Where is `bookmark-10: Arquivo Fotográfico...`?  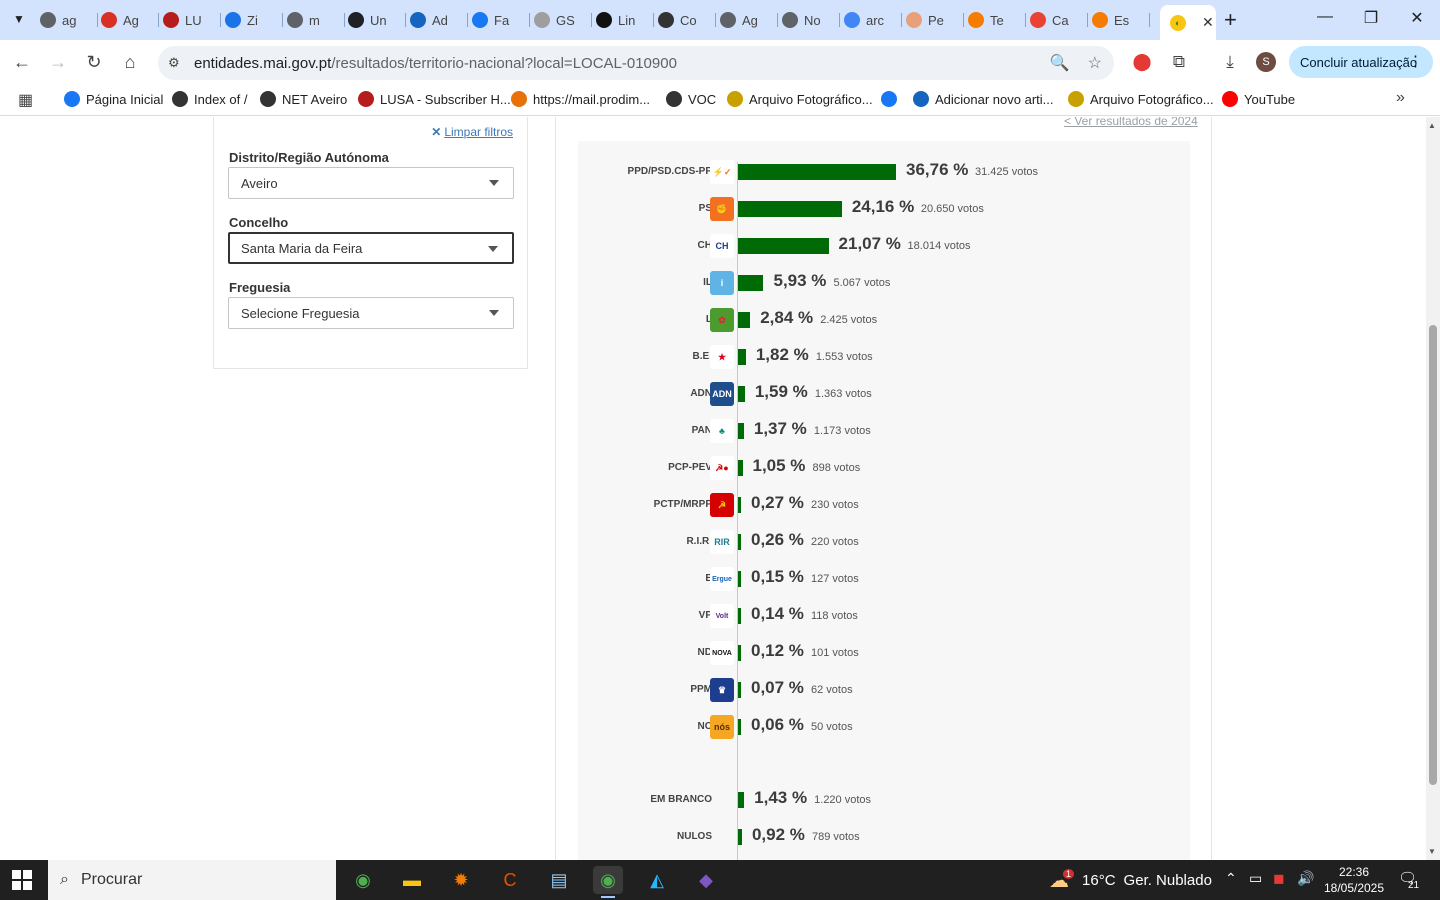 bookmark-10: Arquivo Fotográfico... is located at coordinates (1141, 99).